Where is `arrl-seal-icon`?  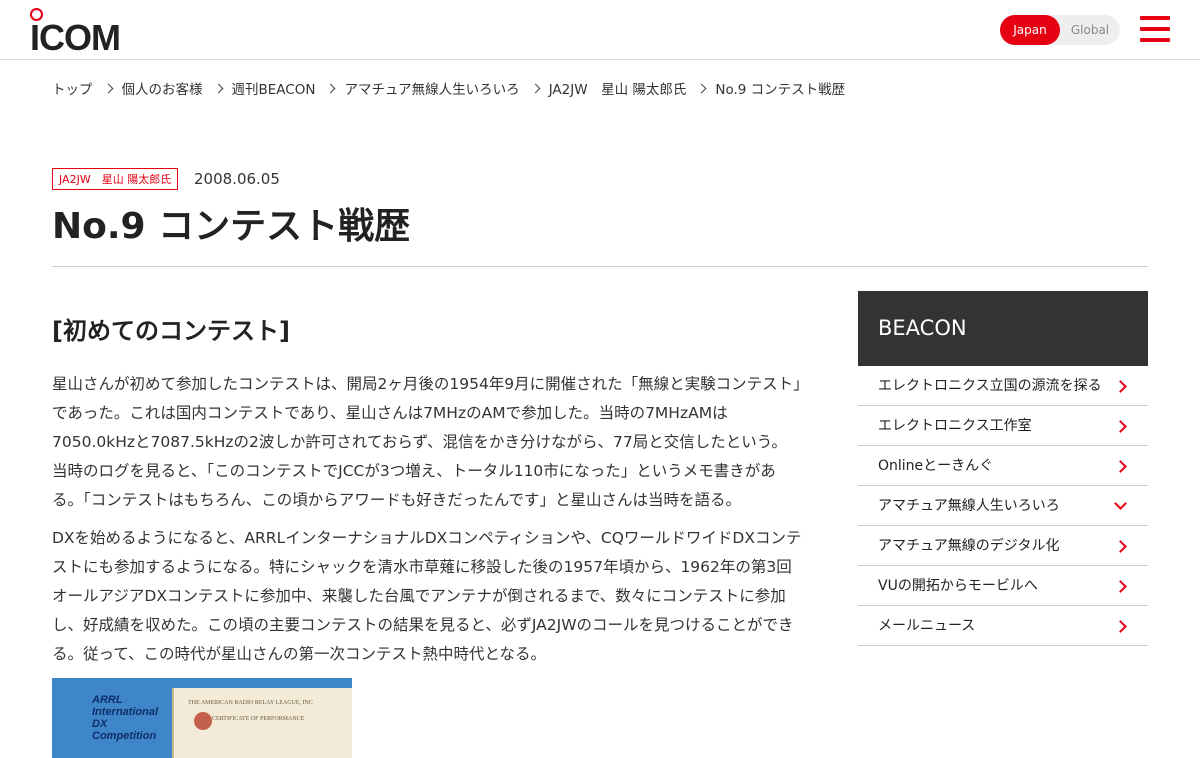 arrl-seal-icon is located at coordinates (203, 721).